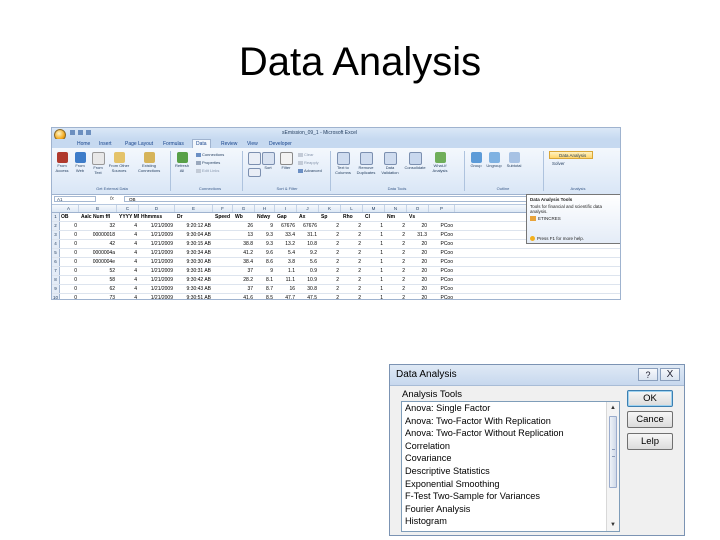  I want to click on table-cell: 9:30:51 AB, so click(194, 296).